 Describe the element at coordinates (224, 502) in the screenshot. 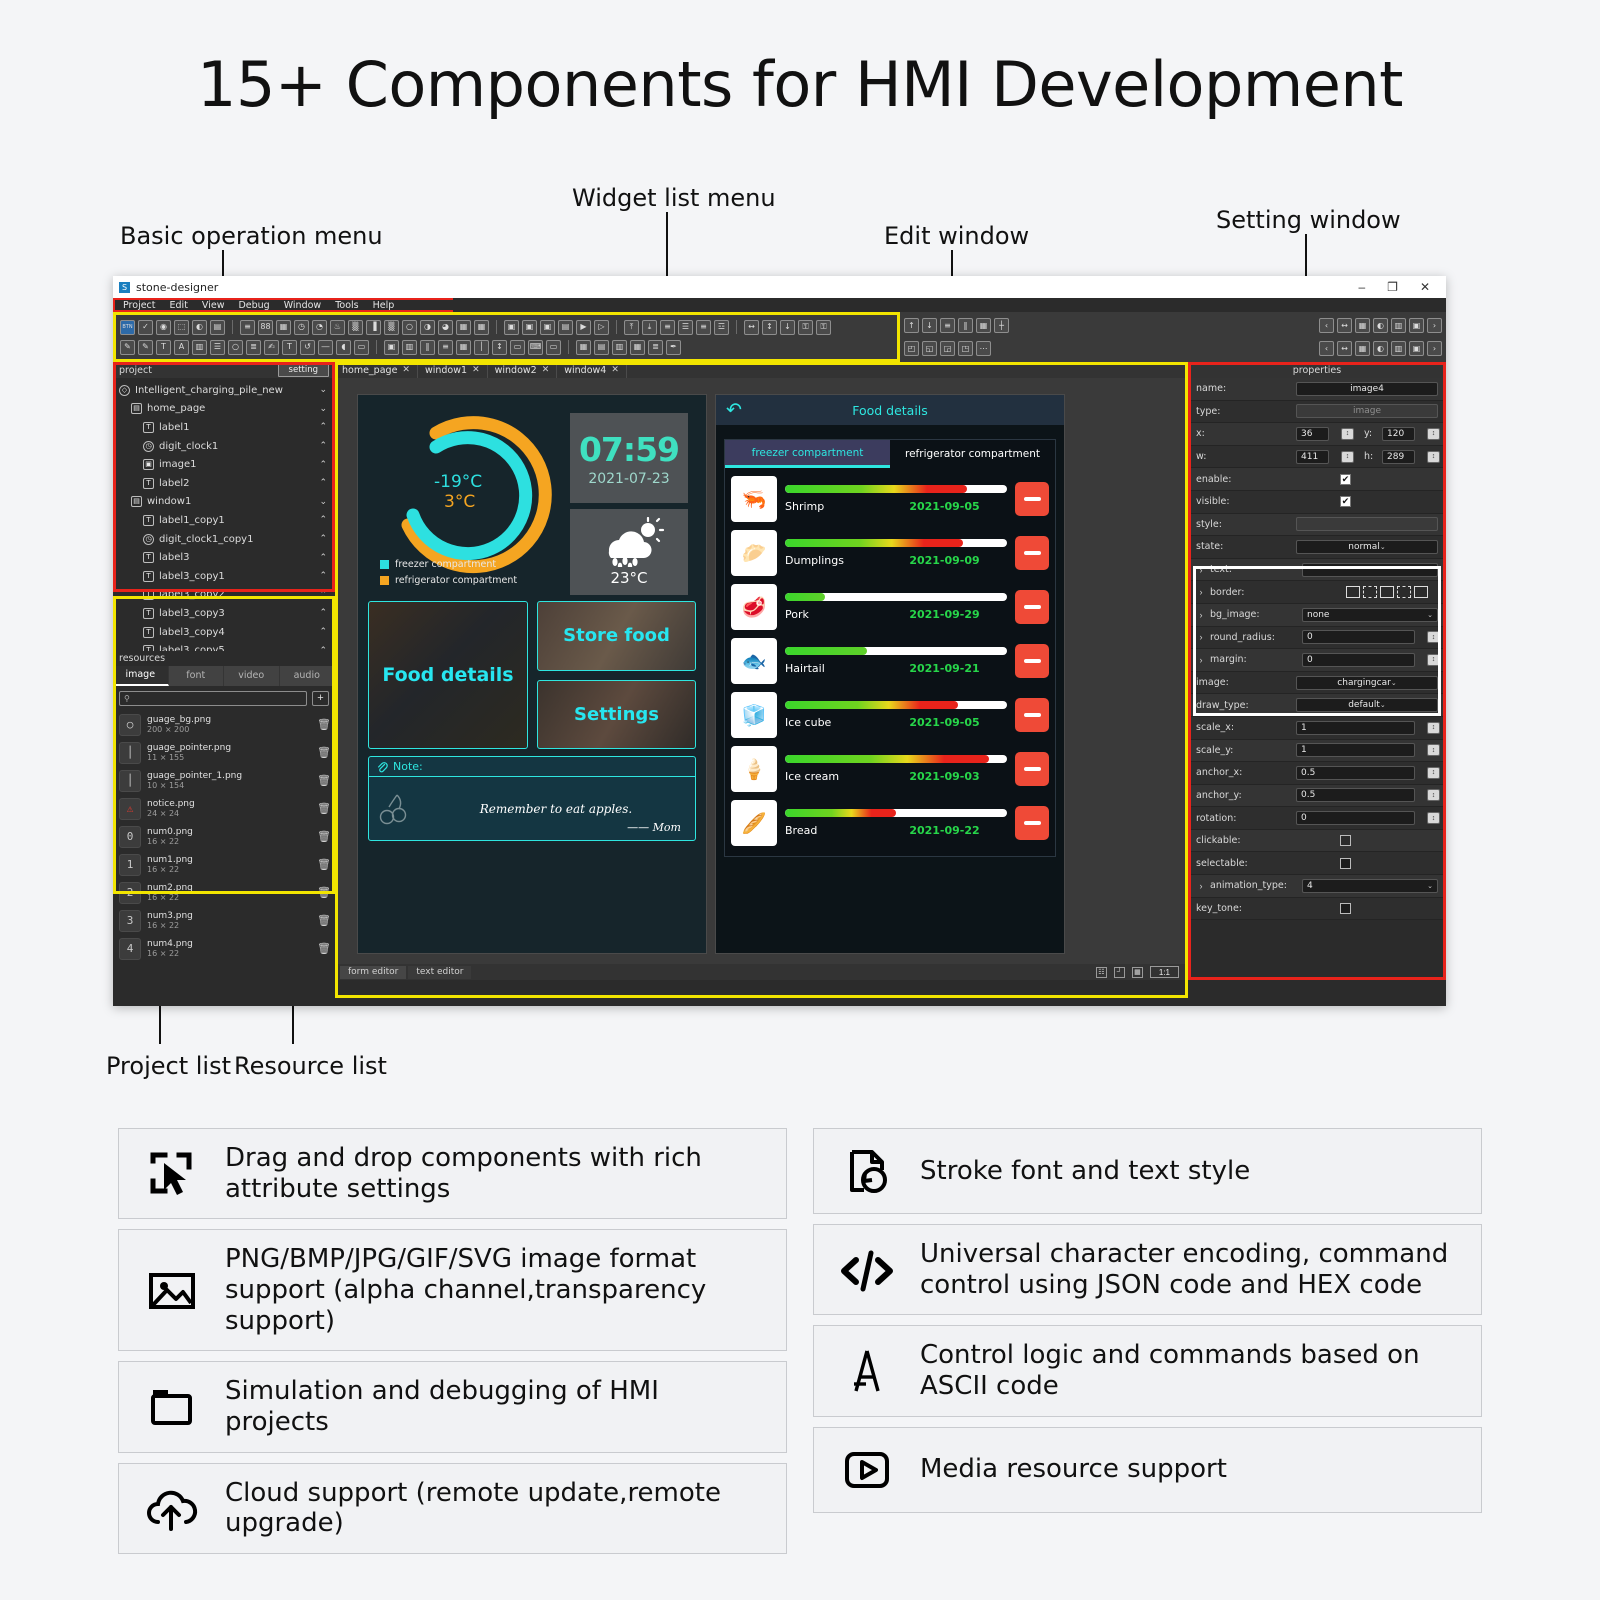

I see `tree-item-window1: ▤ window1 ⌄` at that location.